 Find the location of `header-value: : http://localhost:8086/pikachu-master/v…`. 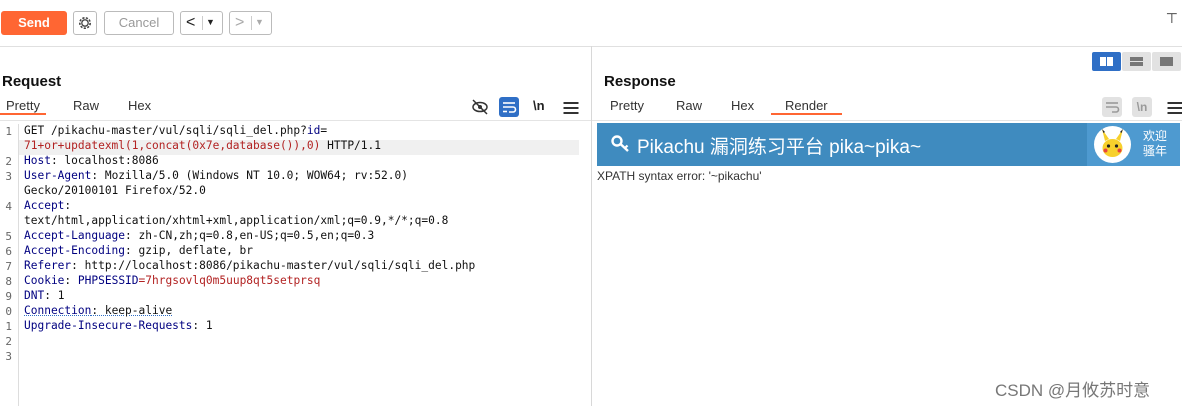

header-value: : http://localhost:8086/pikachu-master/v… is located at coordinates (273, 265).